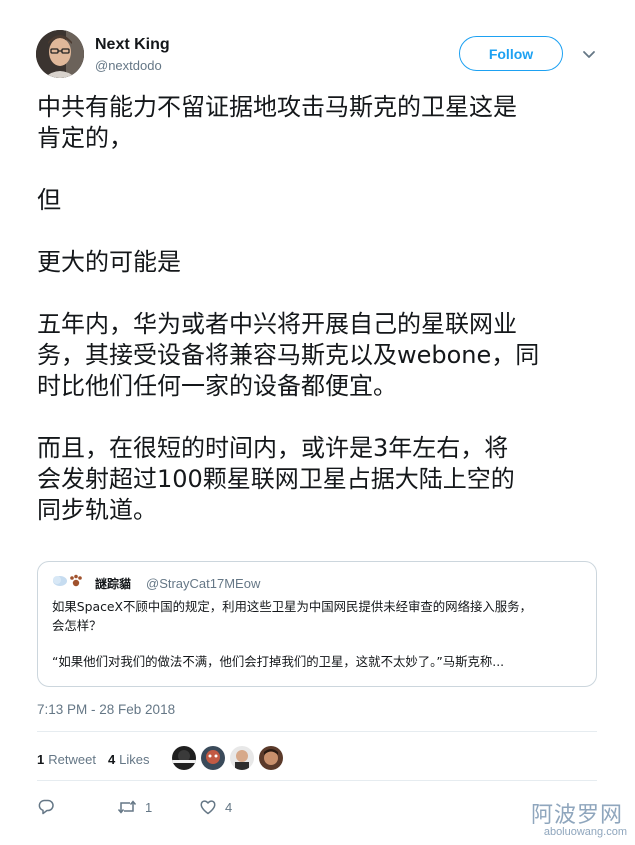  I want to click on text-line: 更大的可能是, so click(109, 262).